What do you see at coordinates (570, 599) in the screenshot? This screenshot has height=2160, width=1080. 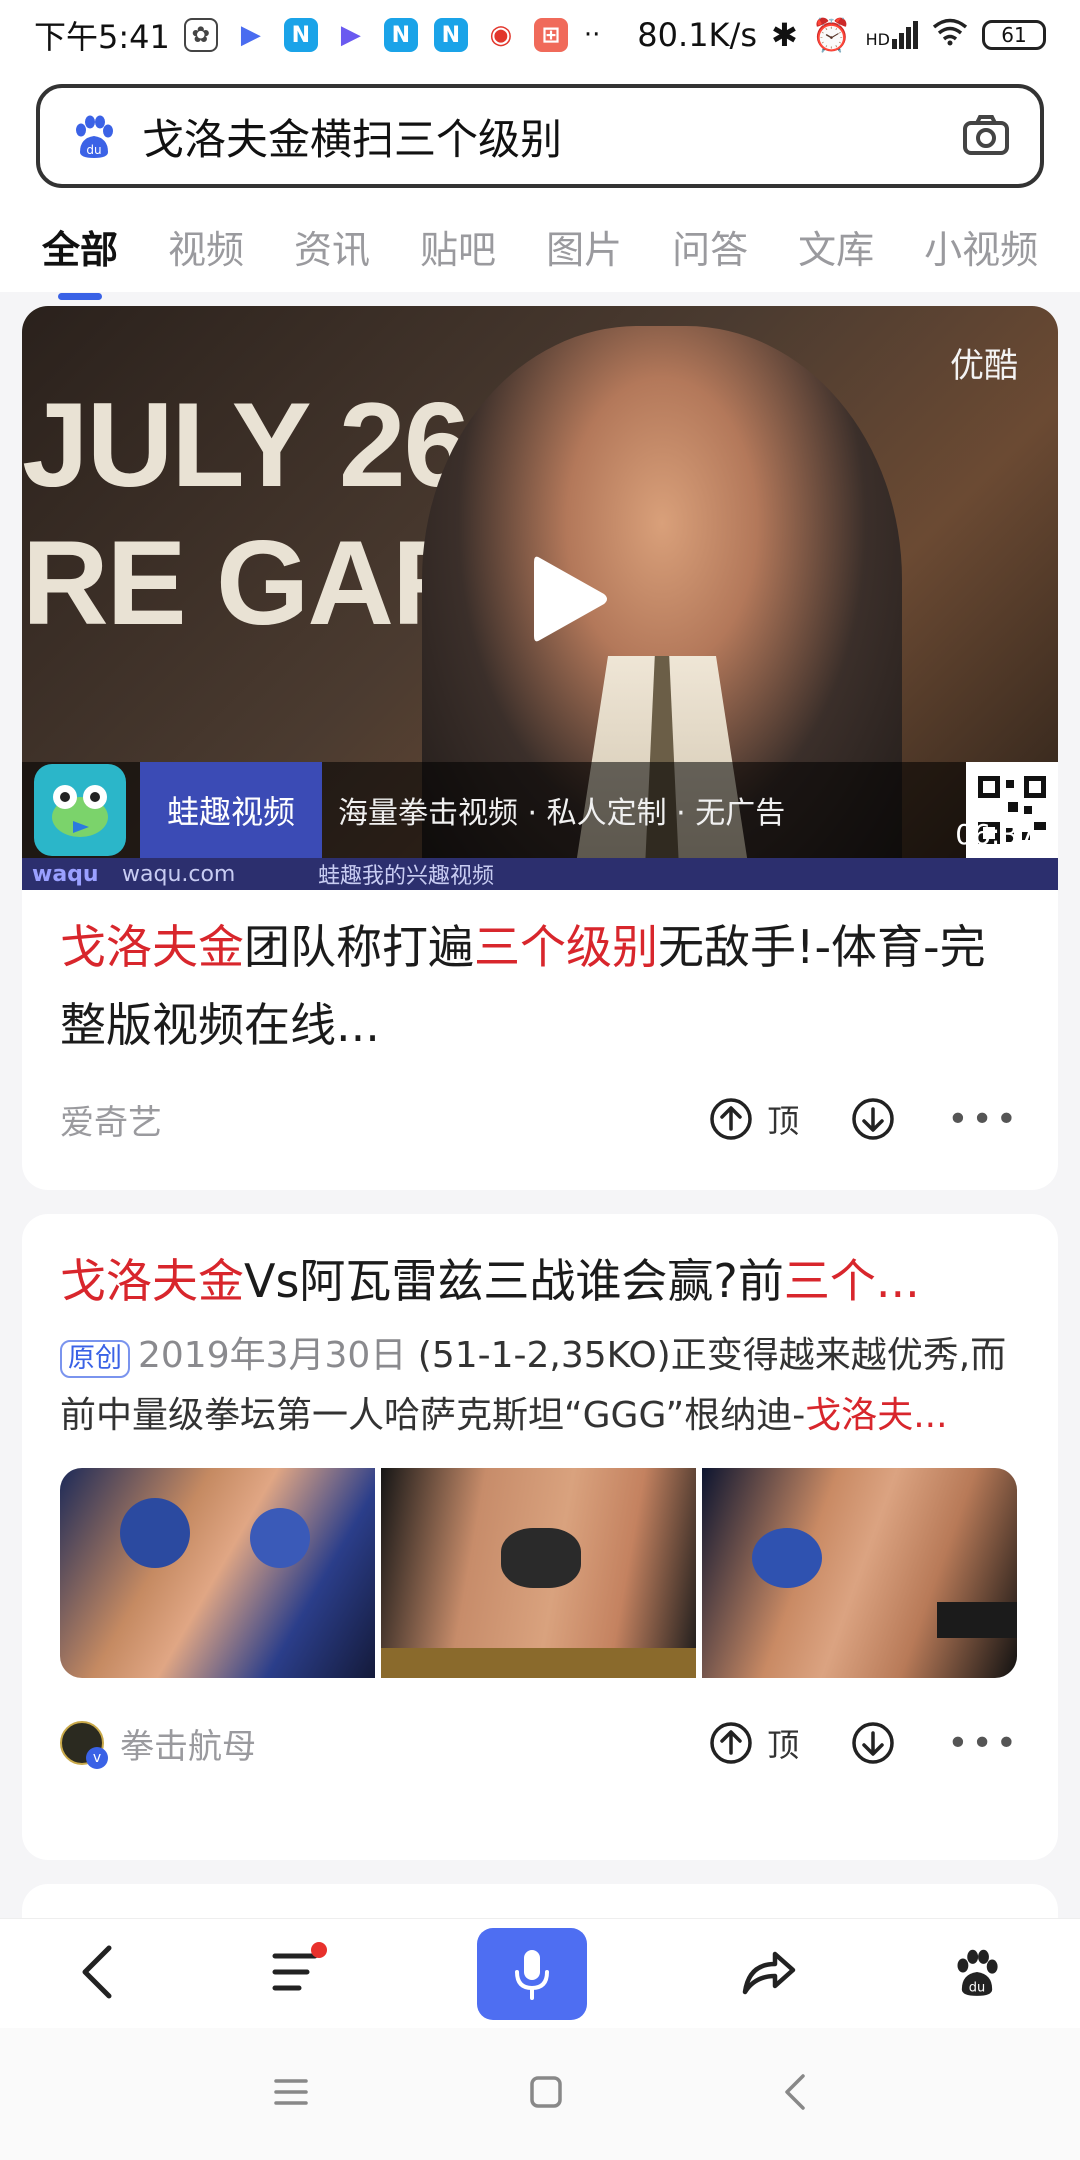 I see `play-icon` at bounding box center [570, 599].